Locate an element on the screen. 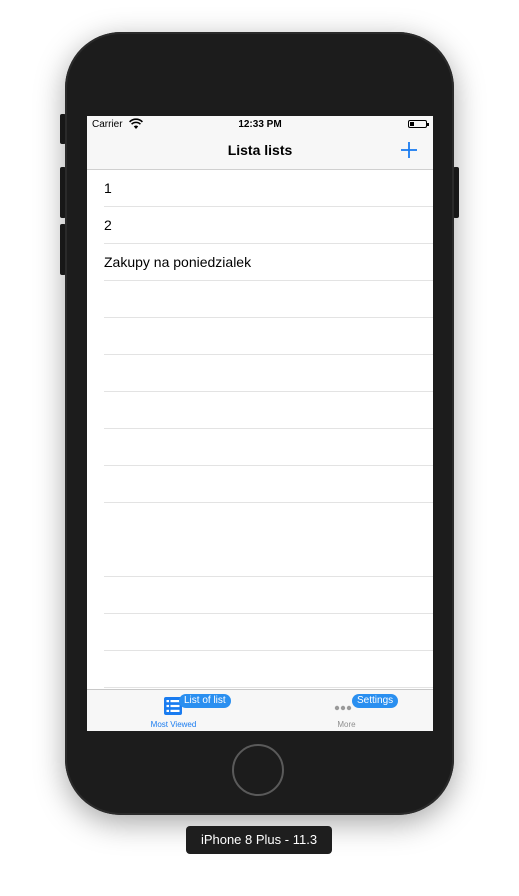 This screenshot has height=896, width=519. table-row: 1 is located at coordinates (260, 188).